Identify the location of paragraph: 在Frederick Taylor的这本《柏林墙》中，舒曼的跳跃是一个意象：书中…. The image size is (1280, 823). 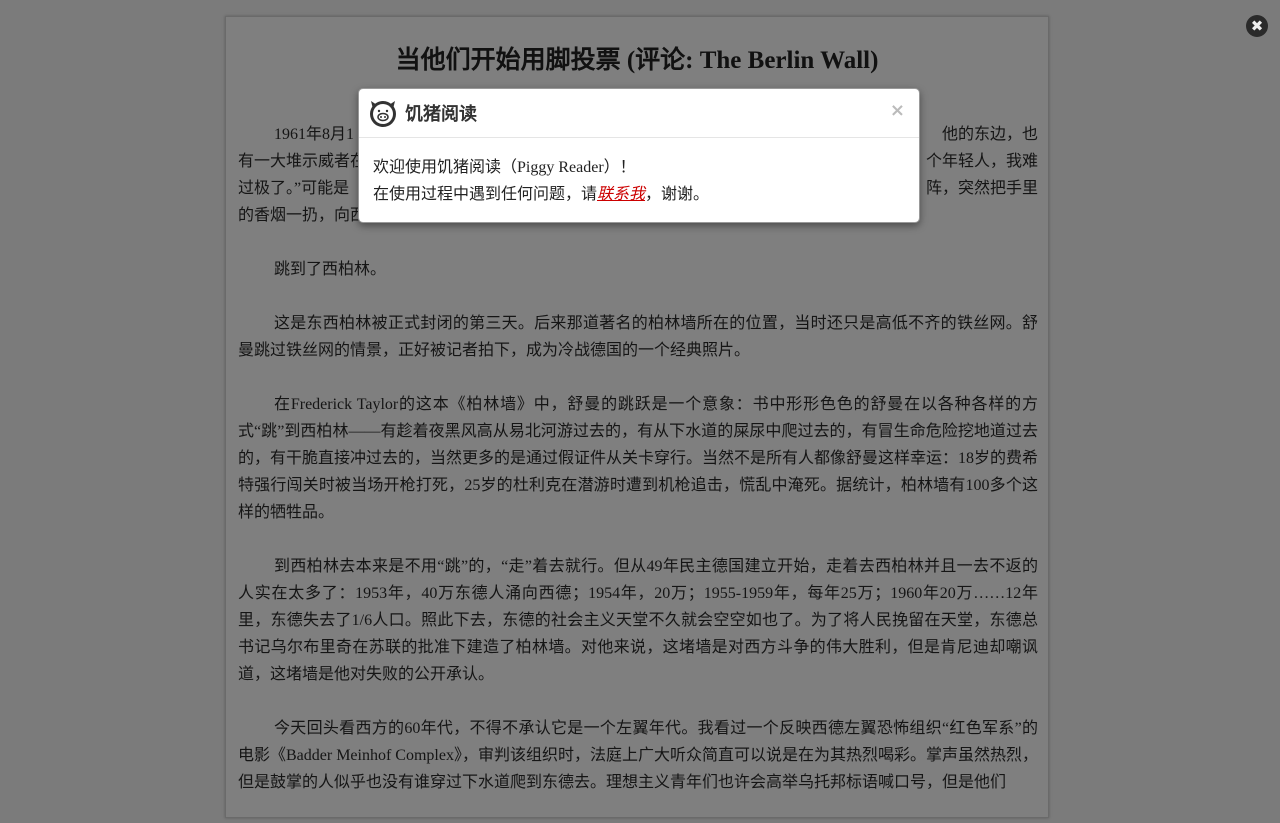
(638, 458).